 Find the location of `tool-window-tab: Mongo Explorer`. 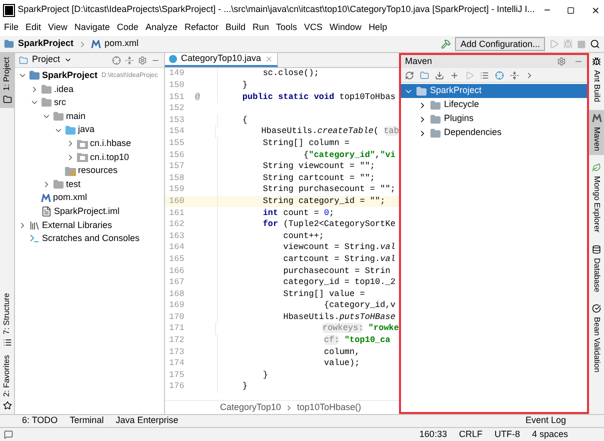

tool-window-tab: Mongo Explorer is located at coordinates (596, 198).